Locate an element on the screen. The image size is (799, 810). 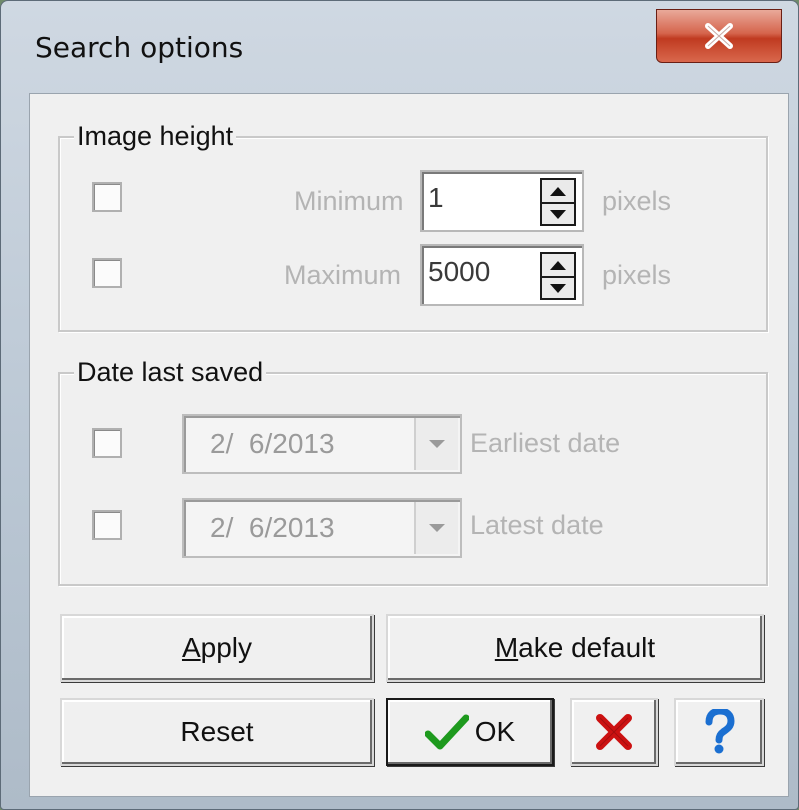
apply-button: Apply is located at coordinates (217, 648).